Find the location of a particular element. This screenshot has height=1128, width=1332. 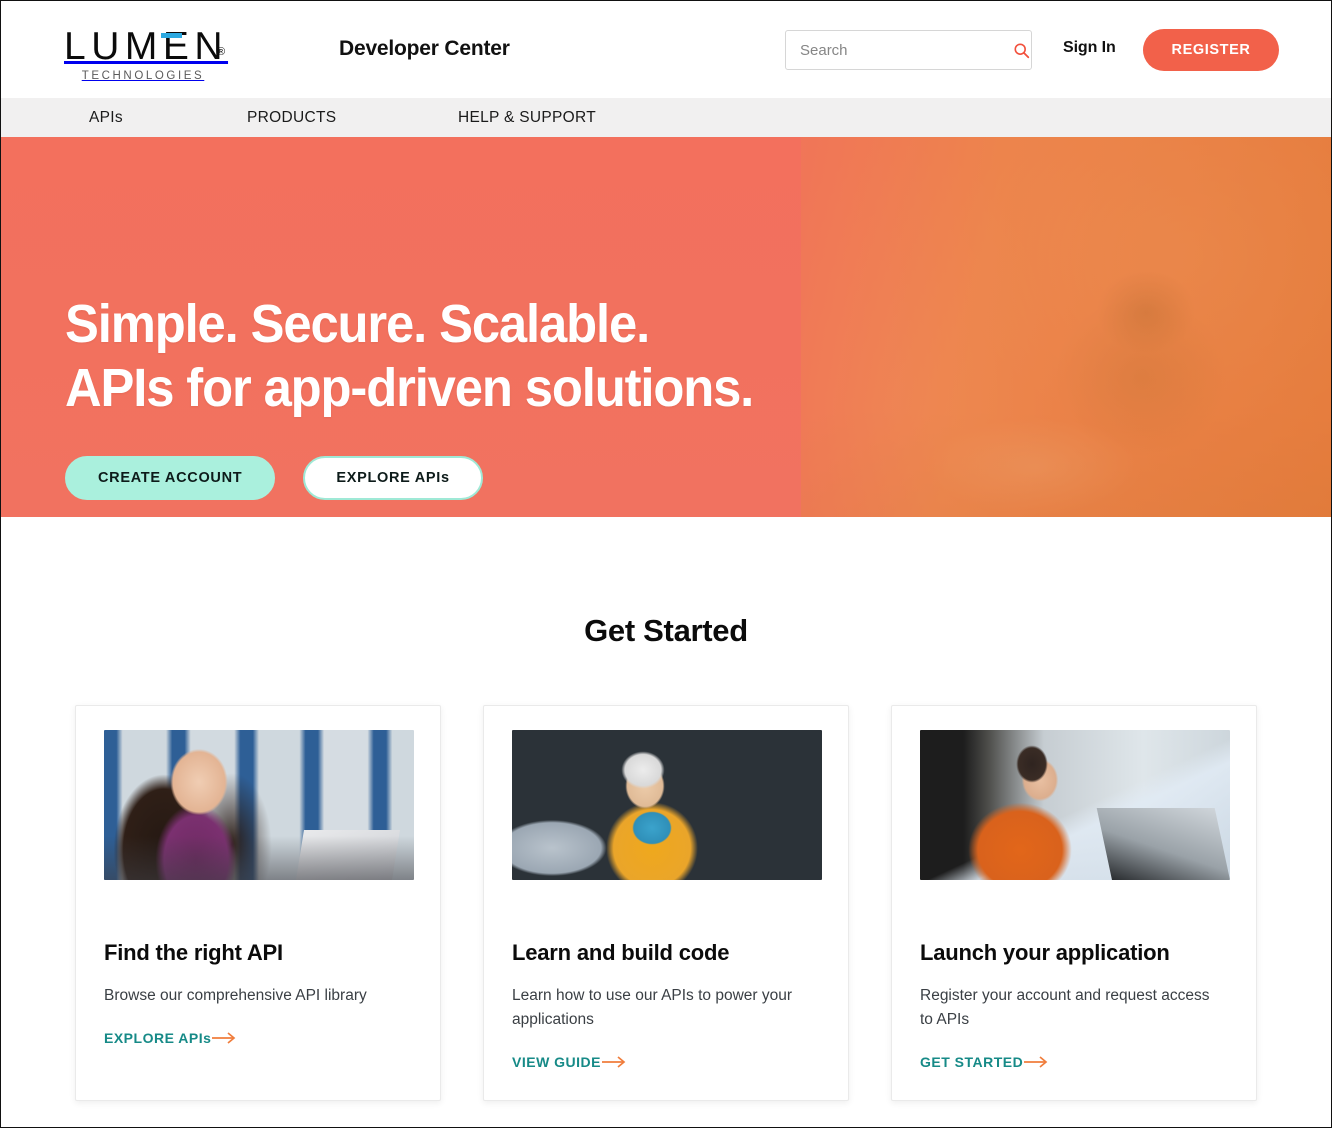

search-icon is located at coordinates (1021, 50).